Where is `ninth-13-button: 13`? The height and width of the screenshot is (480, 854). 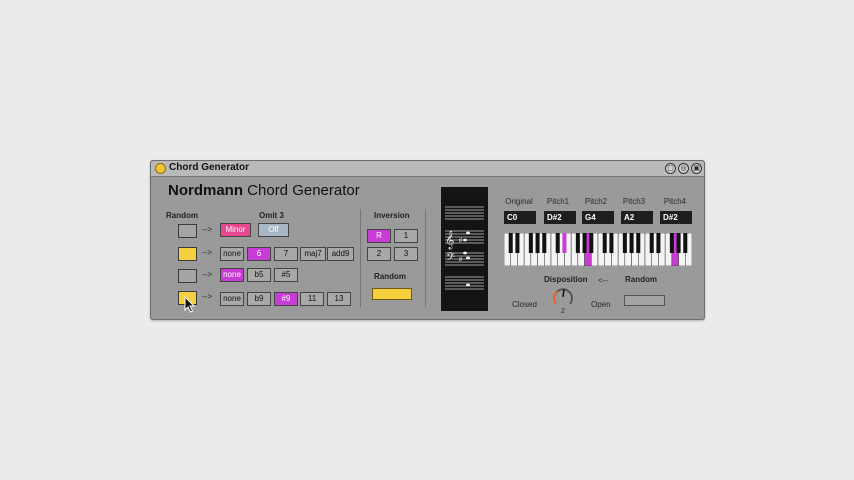
ninth-13-button: 13 is located at coordinates (339, 299).